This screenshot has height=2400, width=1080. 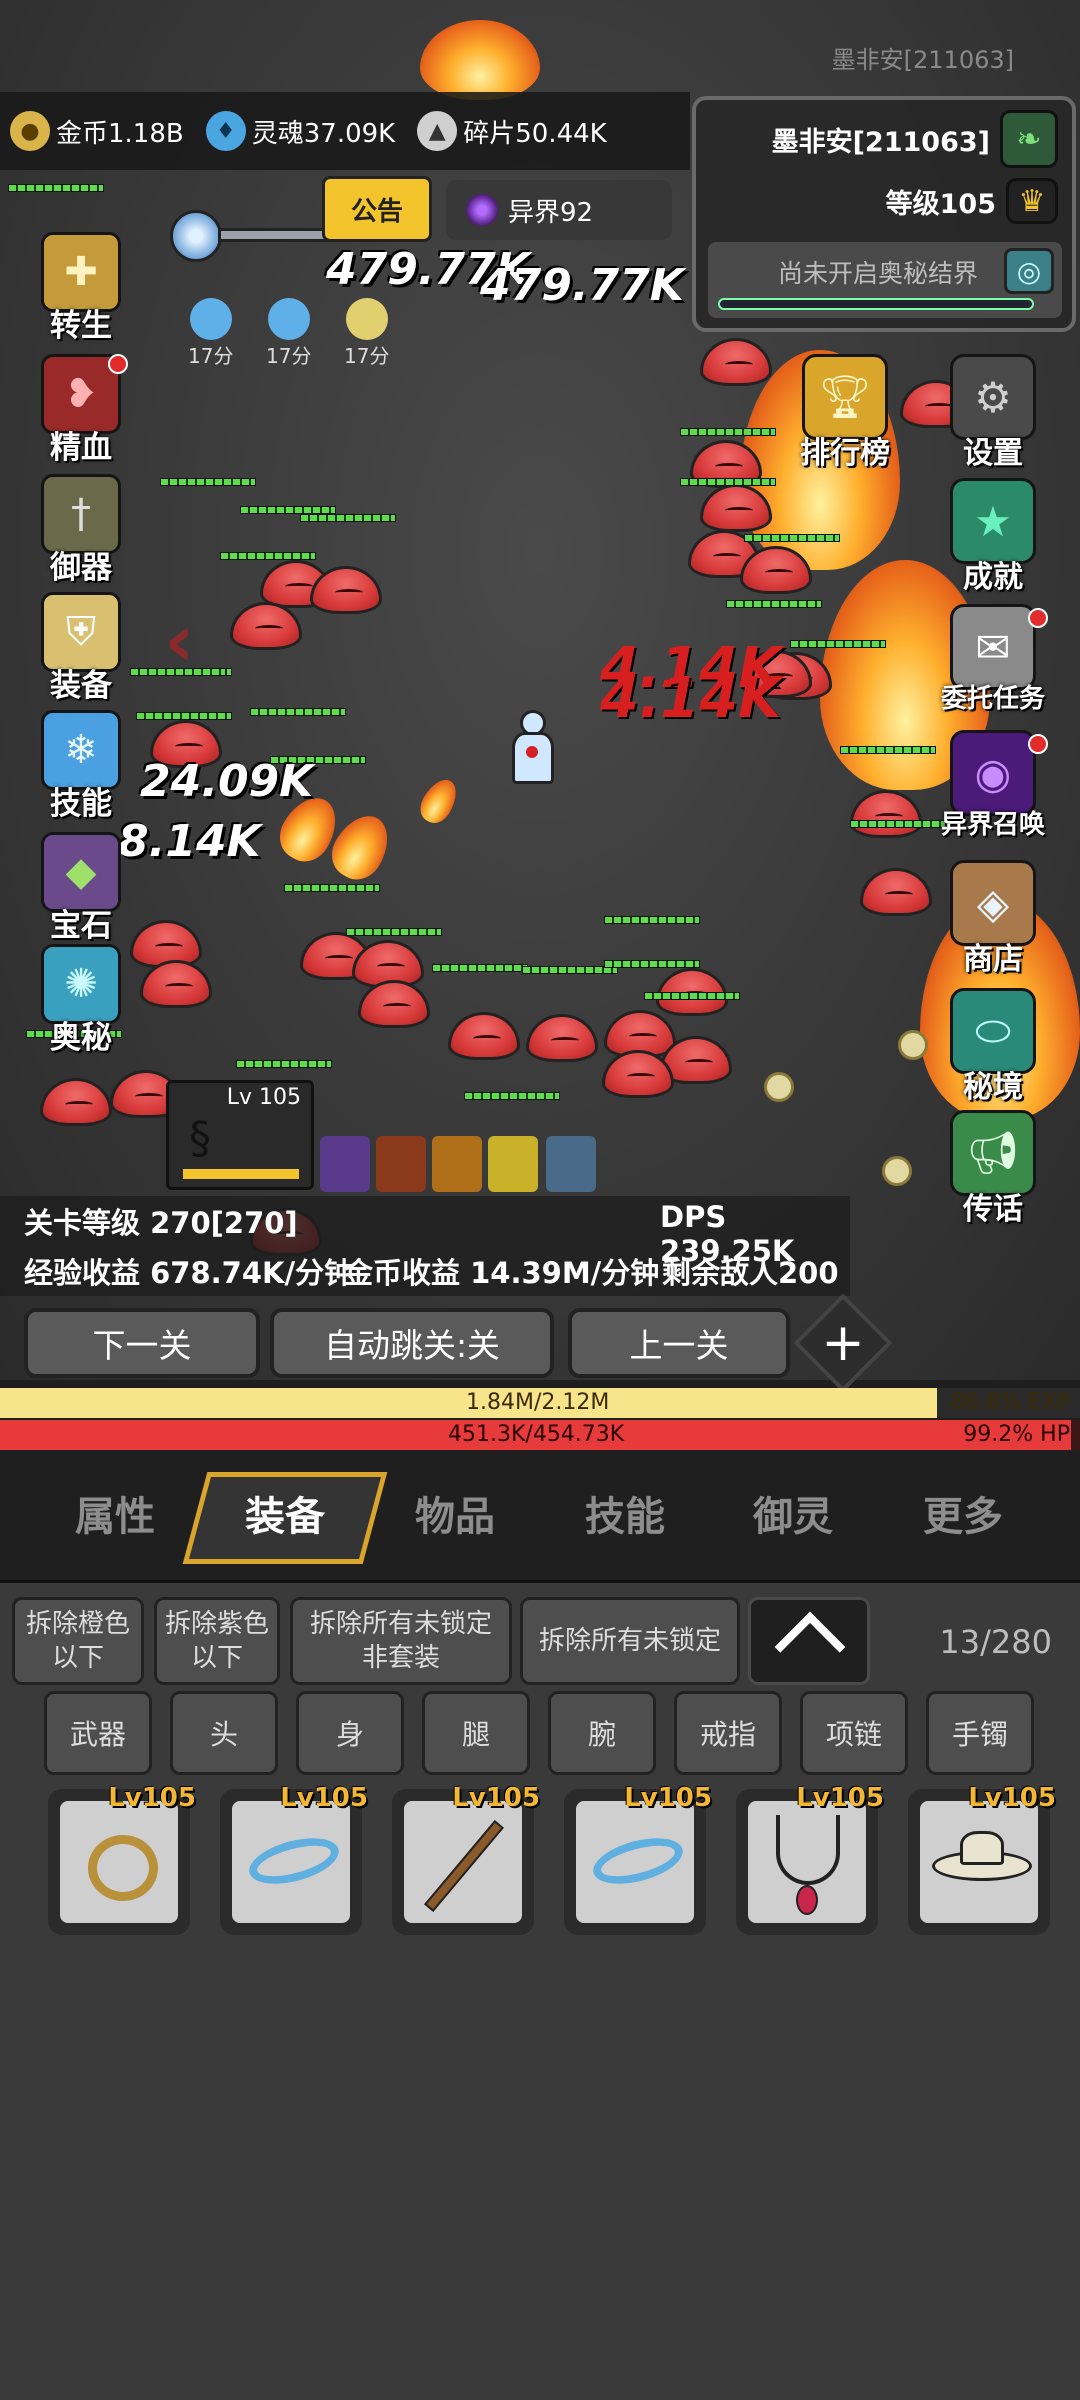 I want to click on dismantle-below-orange-button: 拆除橙色 以下, so click(x=78, y=1641).